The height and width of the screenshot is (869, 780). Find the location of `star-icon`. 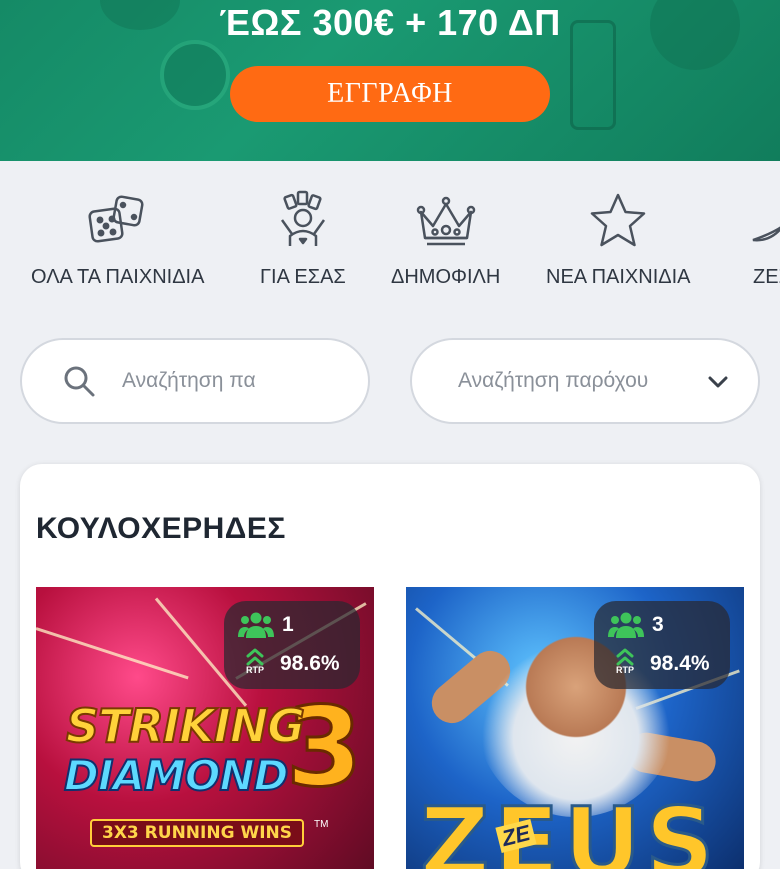

star-icon is located at coordinates (618, 220).